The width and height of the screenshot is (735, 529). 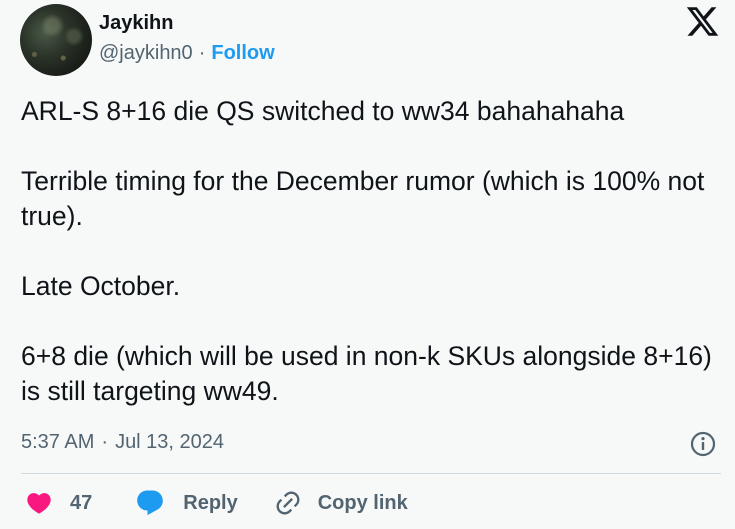 What do you see at coordinates (371, 473) in the screenshot?
I see `divider` at bounding box center [371, 473].